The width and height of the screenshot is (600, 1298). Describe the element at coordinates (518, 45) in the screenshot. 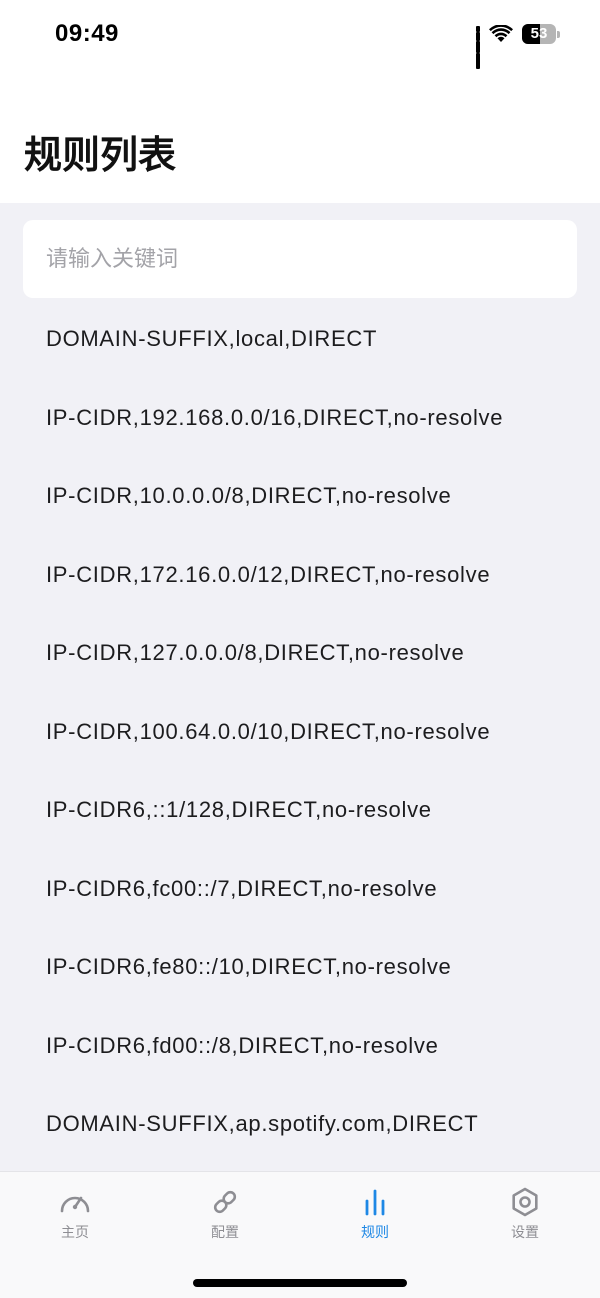

I see `status-icons: 53` at that location.